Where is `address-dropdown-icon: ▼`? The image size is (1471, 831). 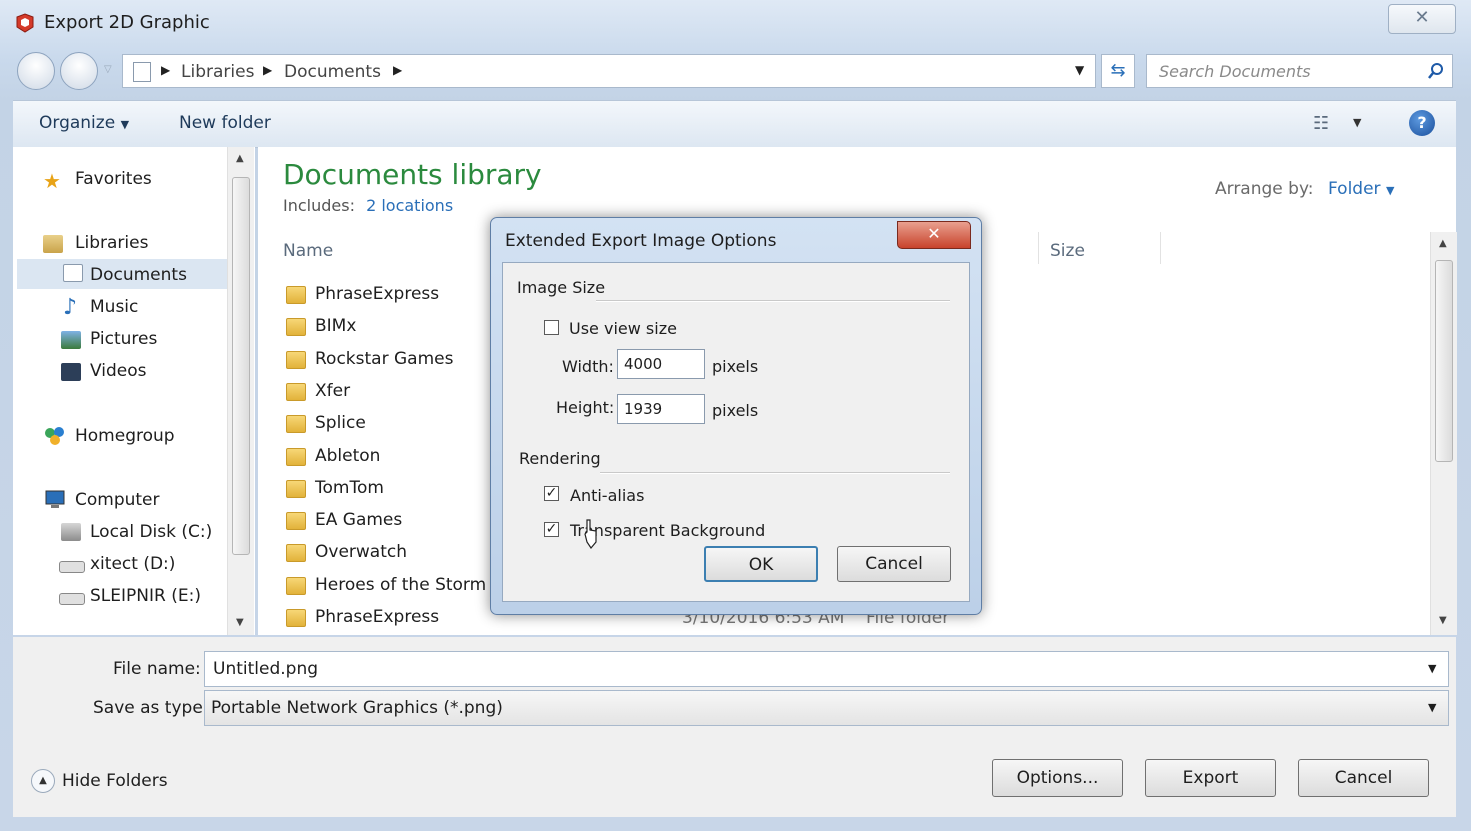
address-dropdown-icon: ▼ is located at coordinates (1079, 70).